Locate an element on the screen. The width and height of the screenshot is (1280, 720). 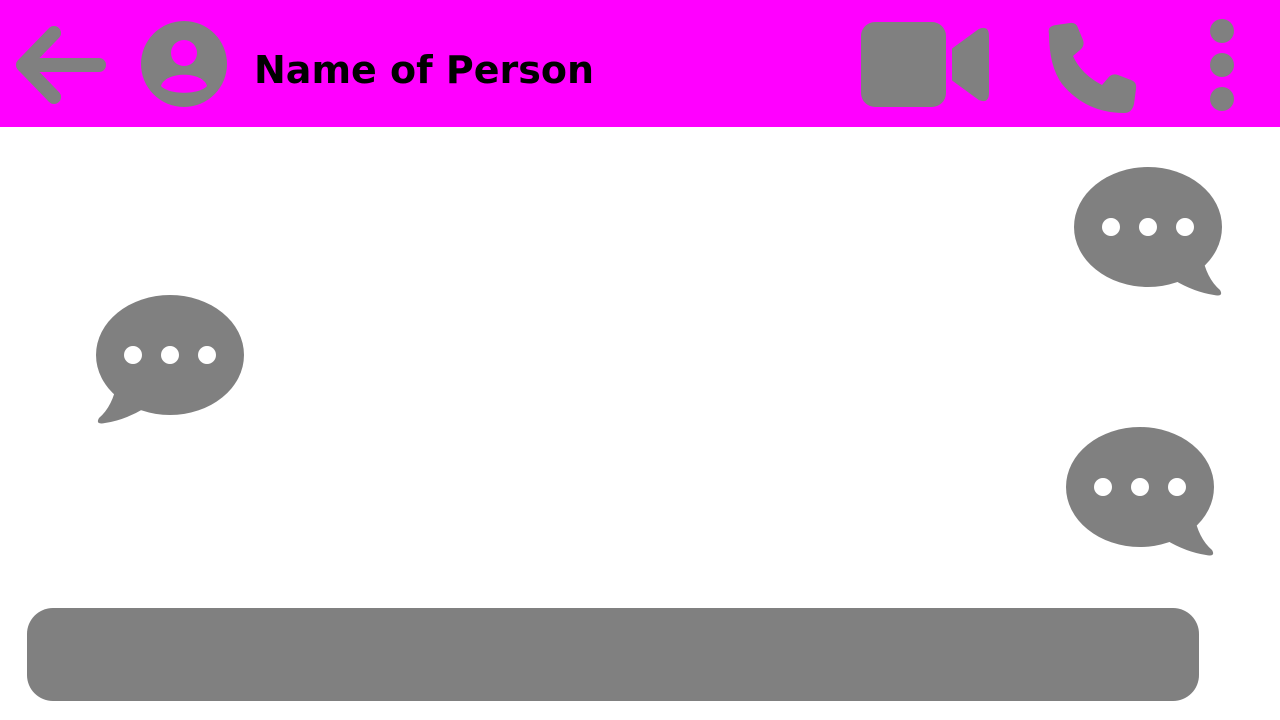
phone-call-button is located at coordinates (1092, 68).